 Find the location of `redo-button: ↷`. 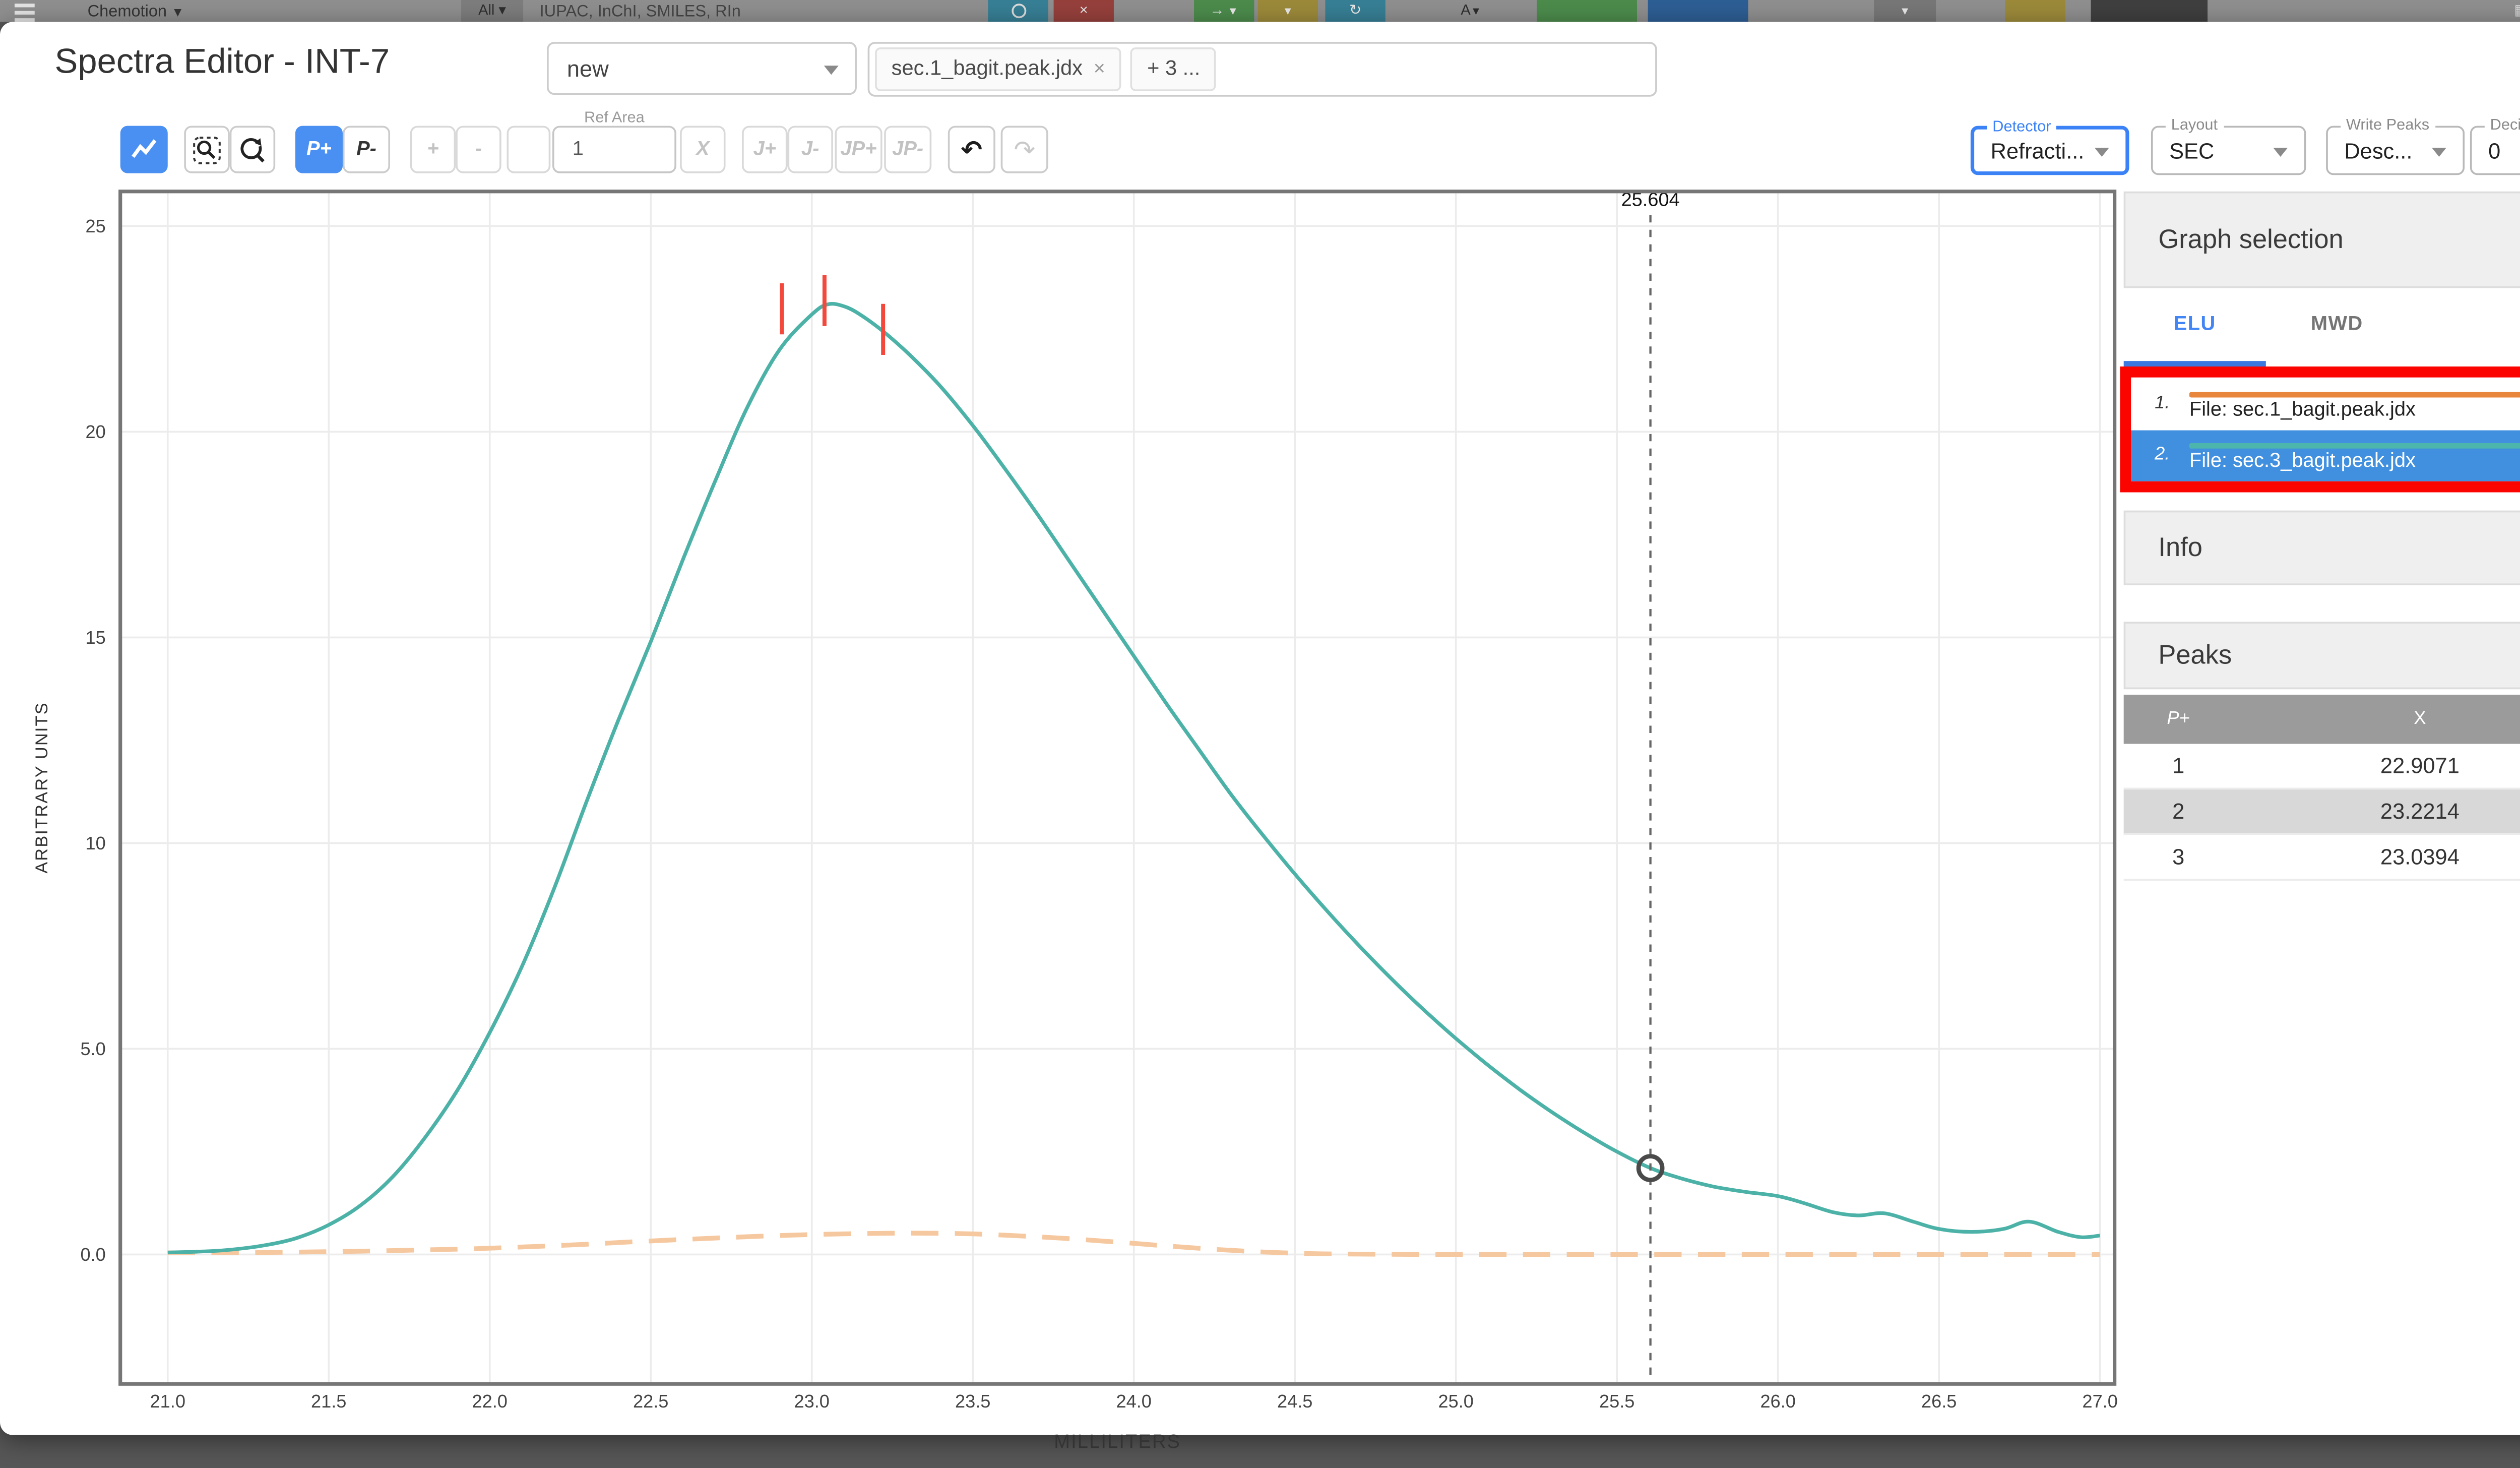

redo-button: ↷ is located at coordinates (1024, 149).